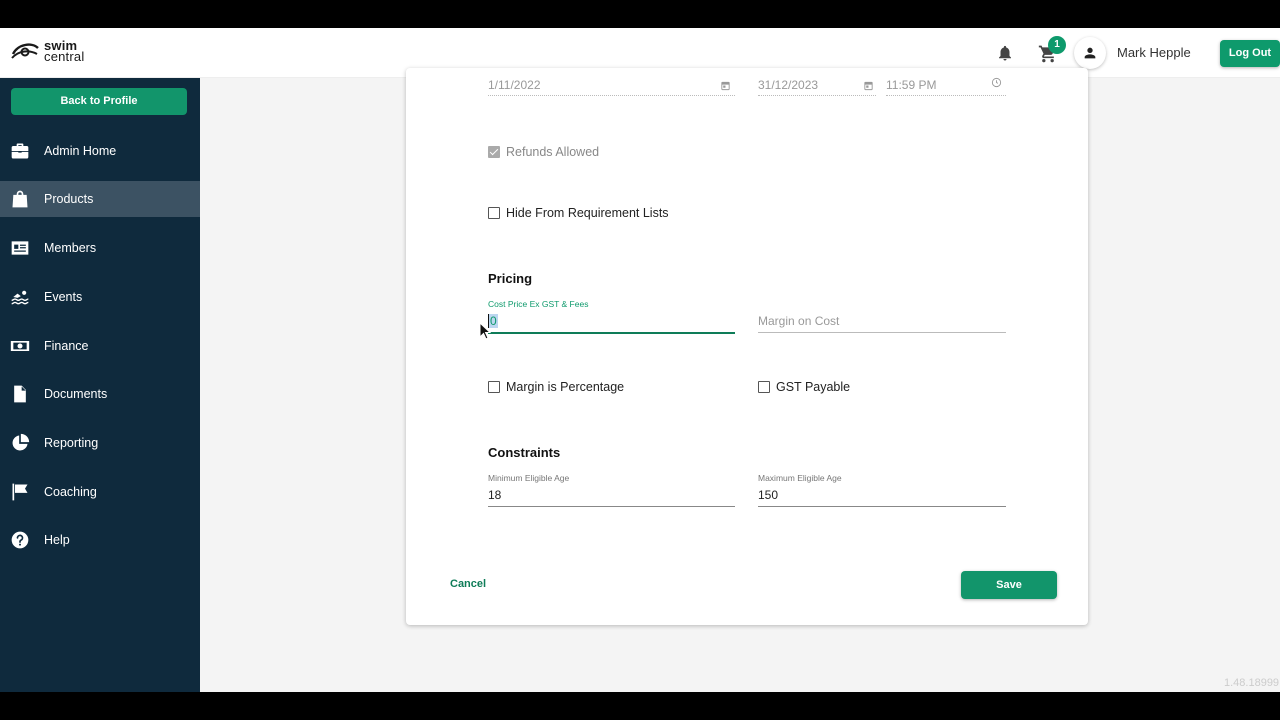 This screenshot has height=720, width=1280. Describe the element at coordinates (20, 297) in the screenshot. I see `swimmer-icon` at that location.